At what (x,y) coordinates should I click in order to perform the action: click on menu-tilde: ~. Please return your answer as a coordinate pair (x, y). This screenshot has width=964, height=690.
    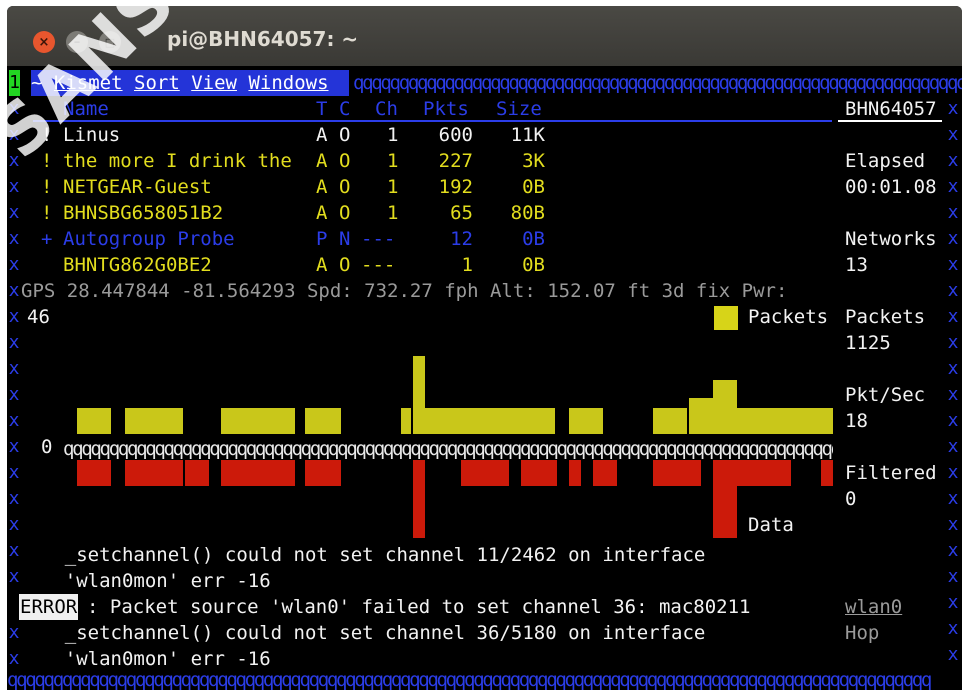
    Looking at the image, I should click on (36, 83).